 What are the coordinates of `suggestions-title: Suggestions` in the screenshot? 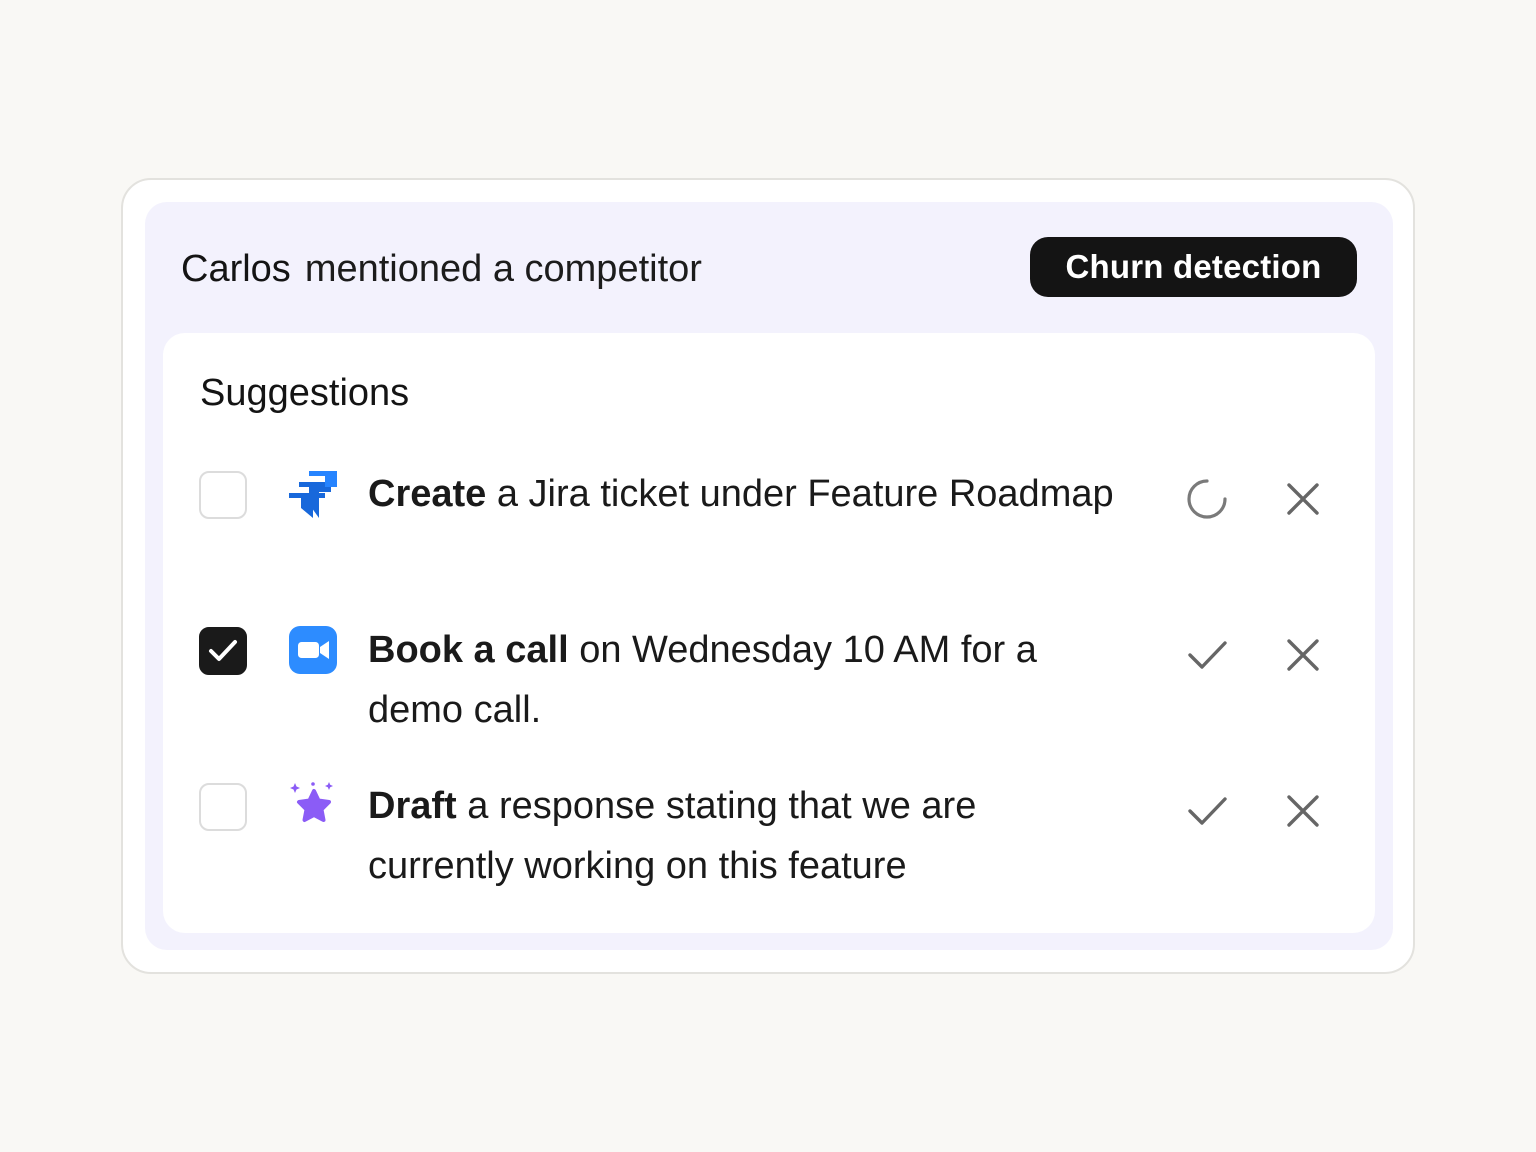 It's located at (305, 393).